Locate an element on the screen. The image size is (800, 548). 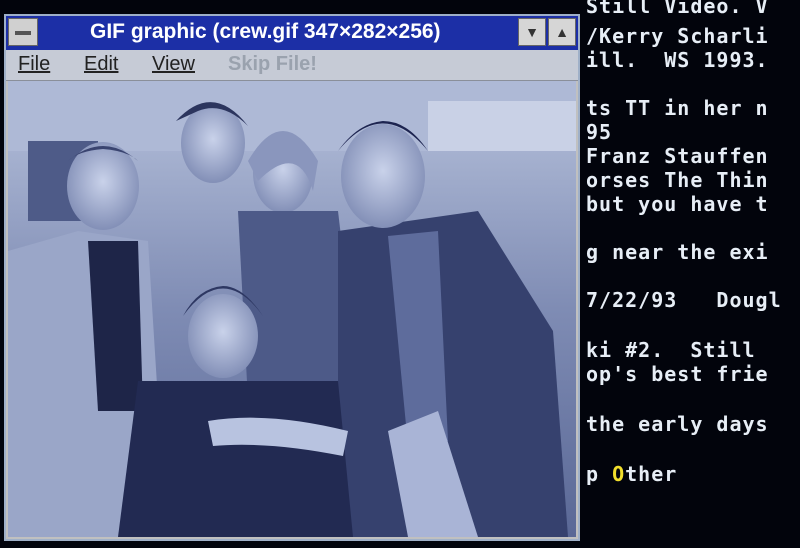
option-hotkey: O is located at coordinates (619, 474).